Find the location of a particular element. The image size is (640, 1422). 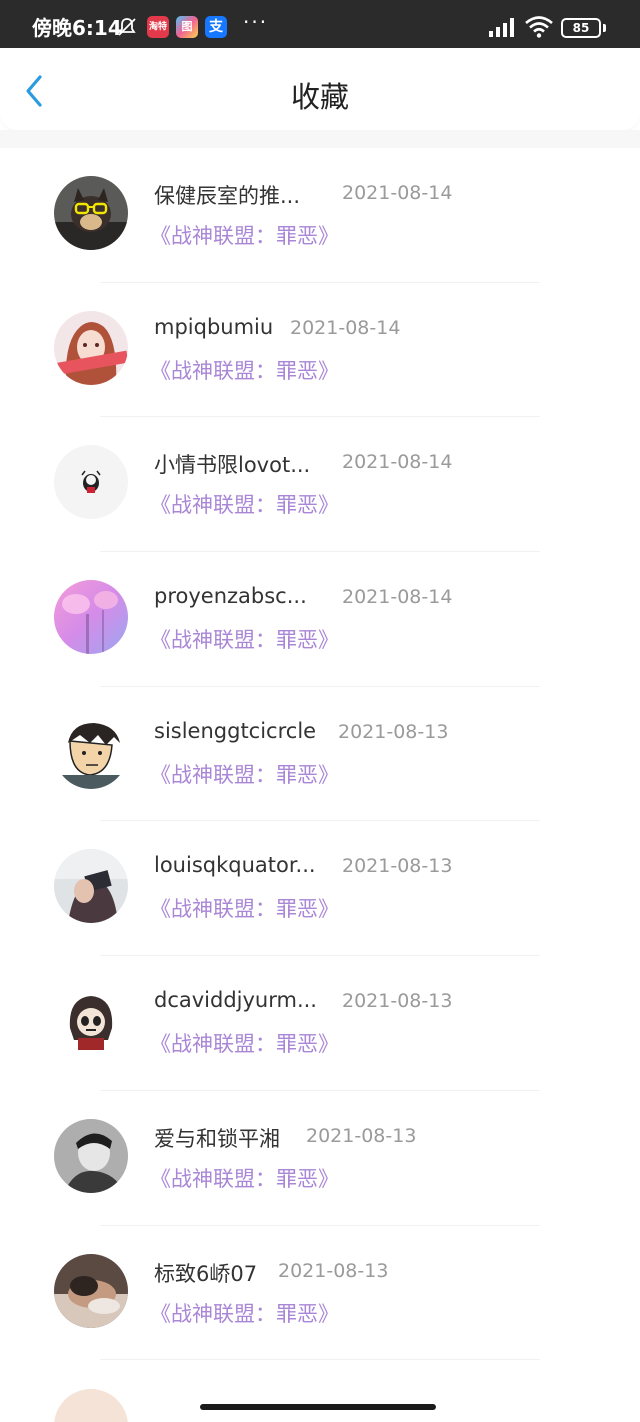

taote-app-icon: 淘特 is located at coordinates (158, 27).